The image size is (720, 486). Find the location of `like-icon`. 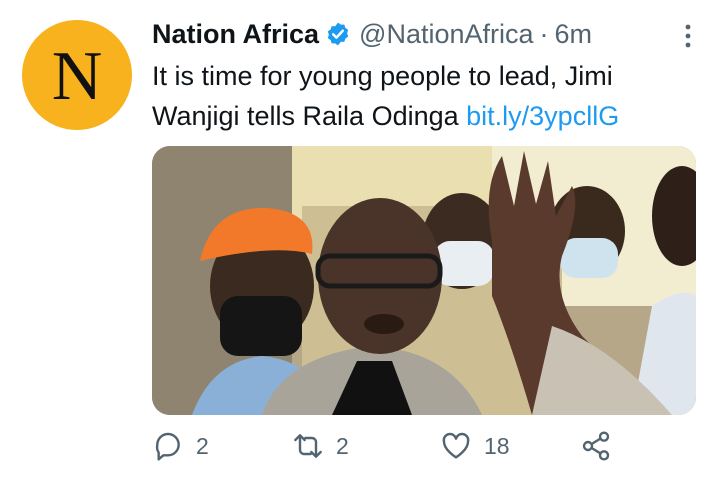

like-icon is located at coordinates (456, 445).